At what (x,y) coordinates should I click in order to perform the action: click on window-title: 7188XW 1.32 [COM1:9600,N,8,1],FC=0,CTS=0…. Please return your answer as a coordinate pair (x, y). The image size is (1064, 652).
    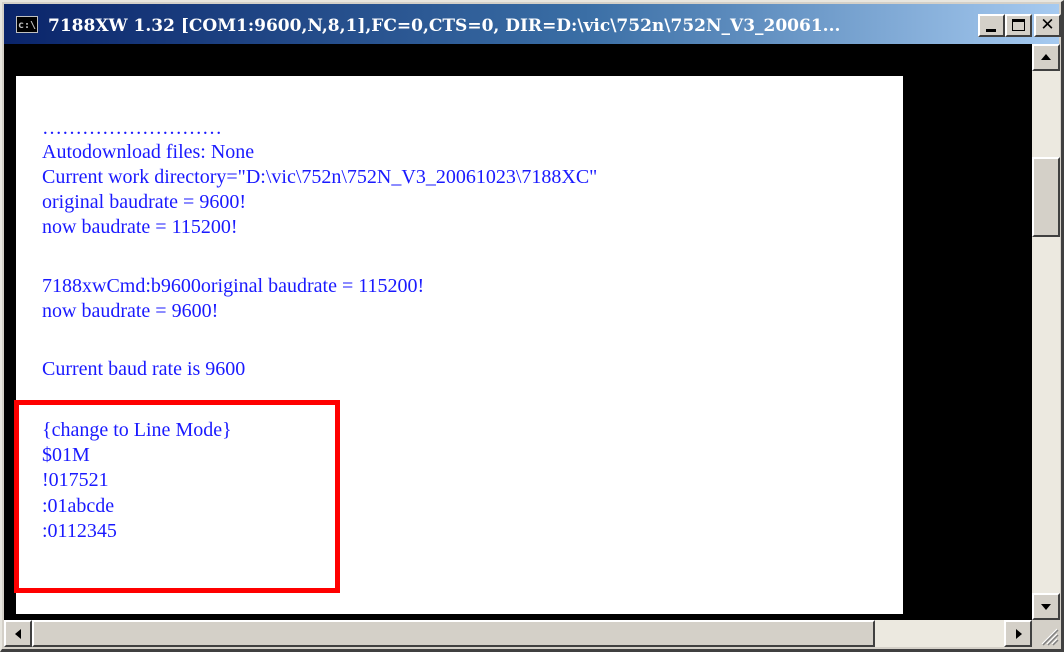
    Looking at the image, I should click on (444, 26).